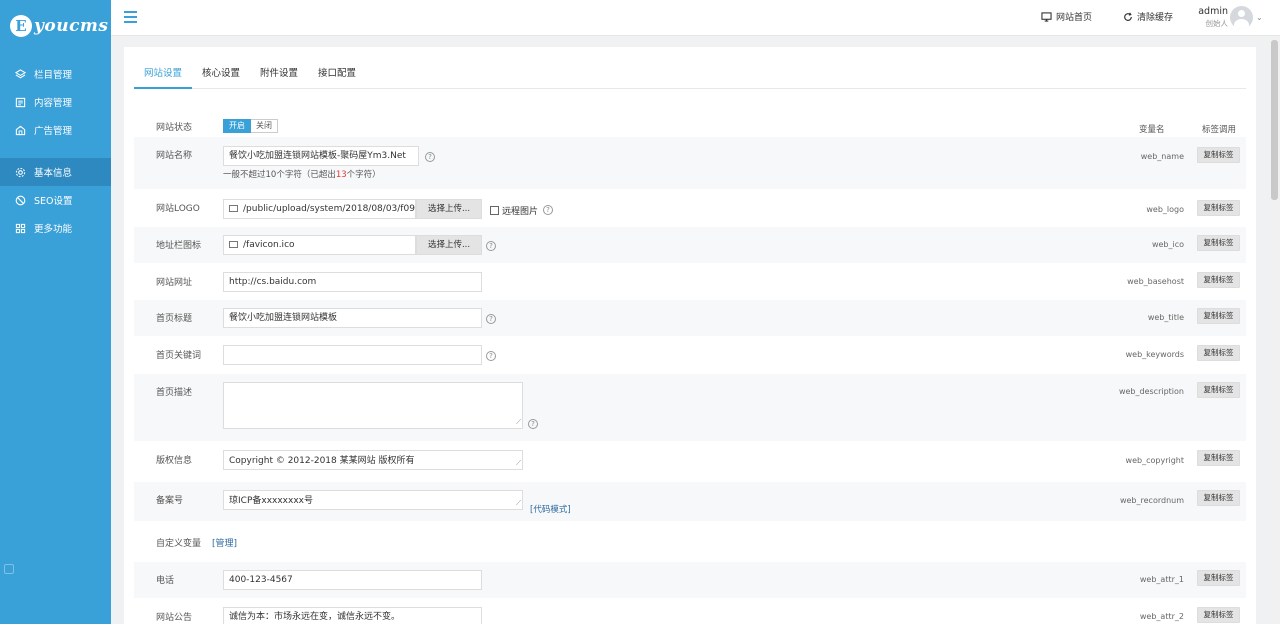 This screenshot has width=1280, height=624. What do you see at coordinates (1161, 616) in the screenshot?
I see `var-name: web_attr_2` at bounding box center [1161, 616].